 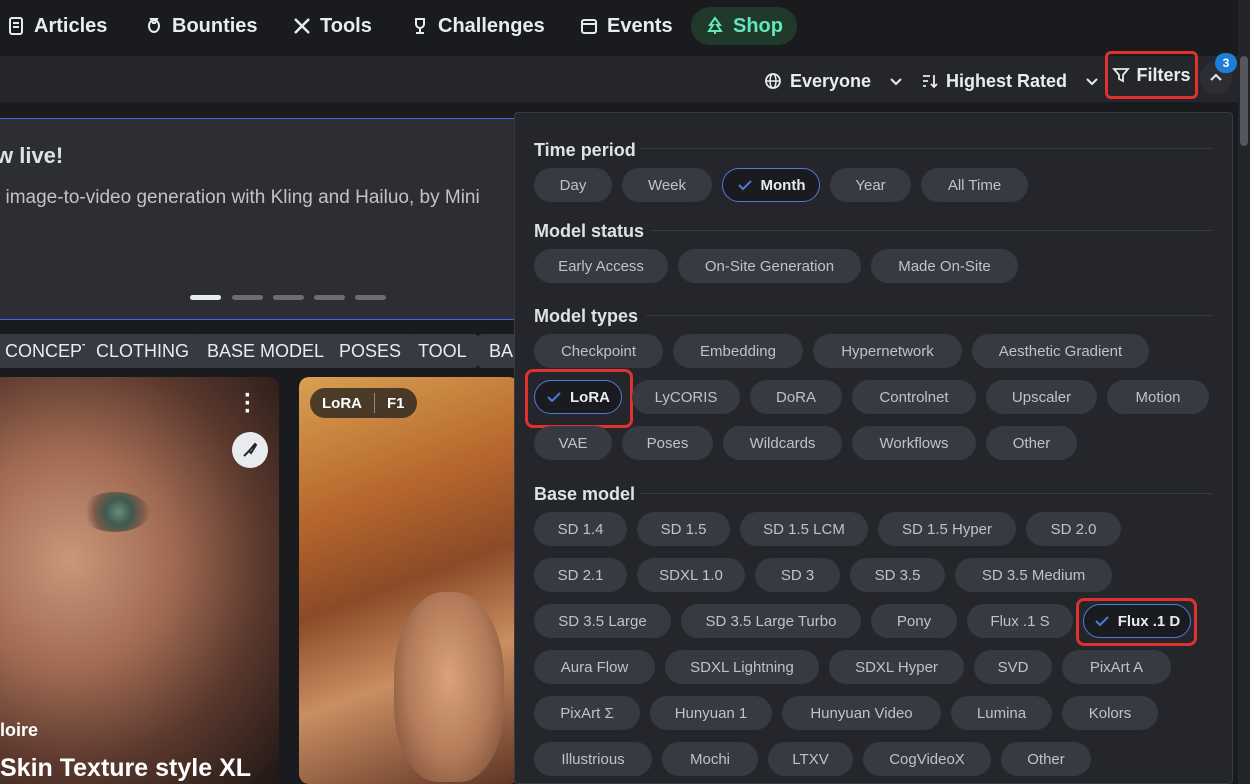 What do you see at coordinates (1041, 397) in the screenshot?
I see `chip-upscaler: Upscaler` at bounding box center [1041, 397].